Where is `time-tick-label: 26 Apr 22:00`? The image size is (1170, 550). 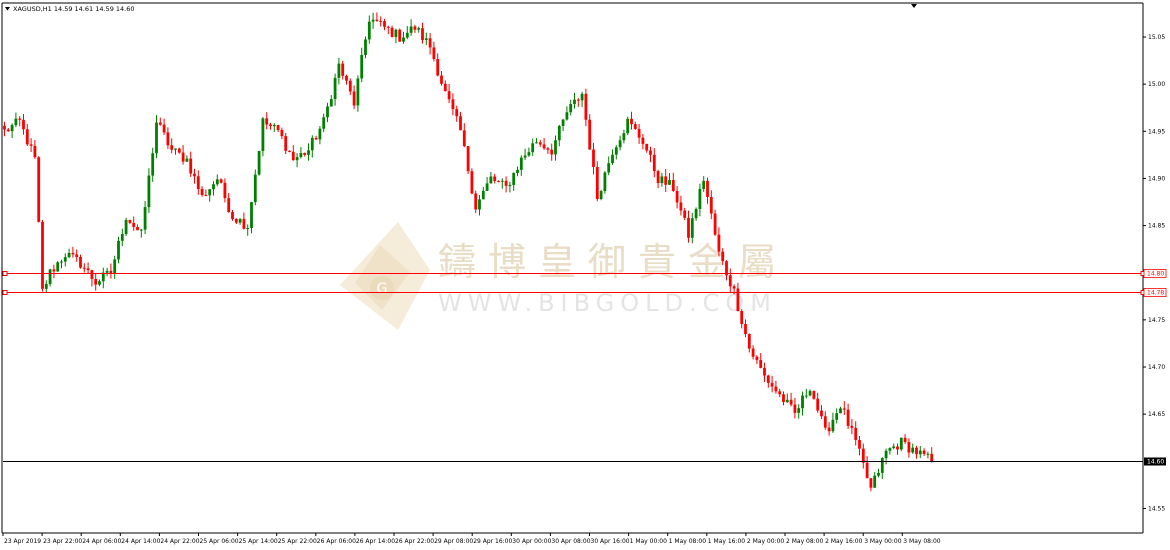
time-tick-label: 26 Apr 22:00 is located at coordinates (414, 541).